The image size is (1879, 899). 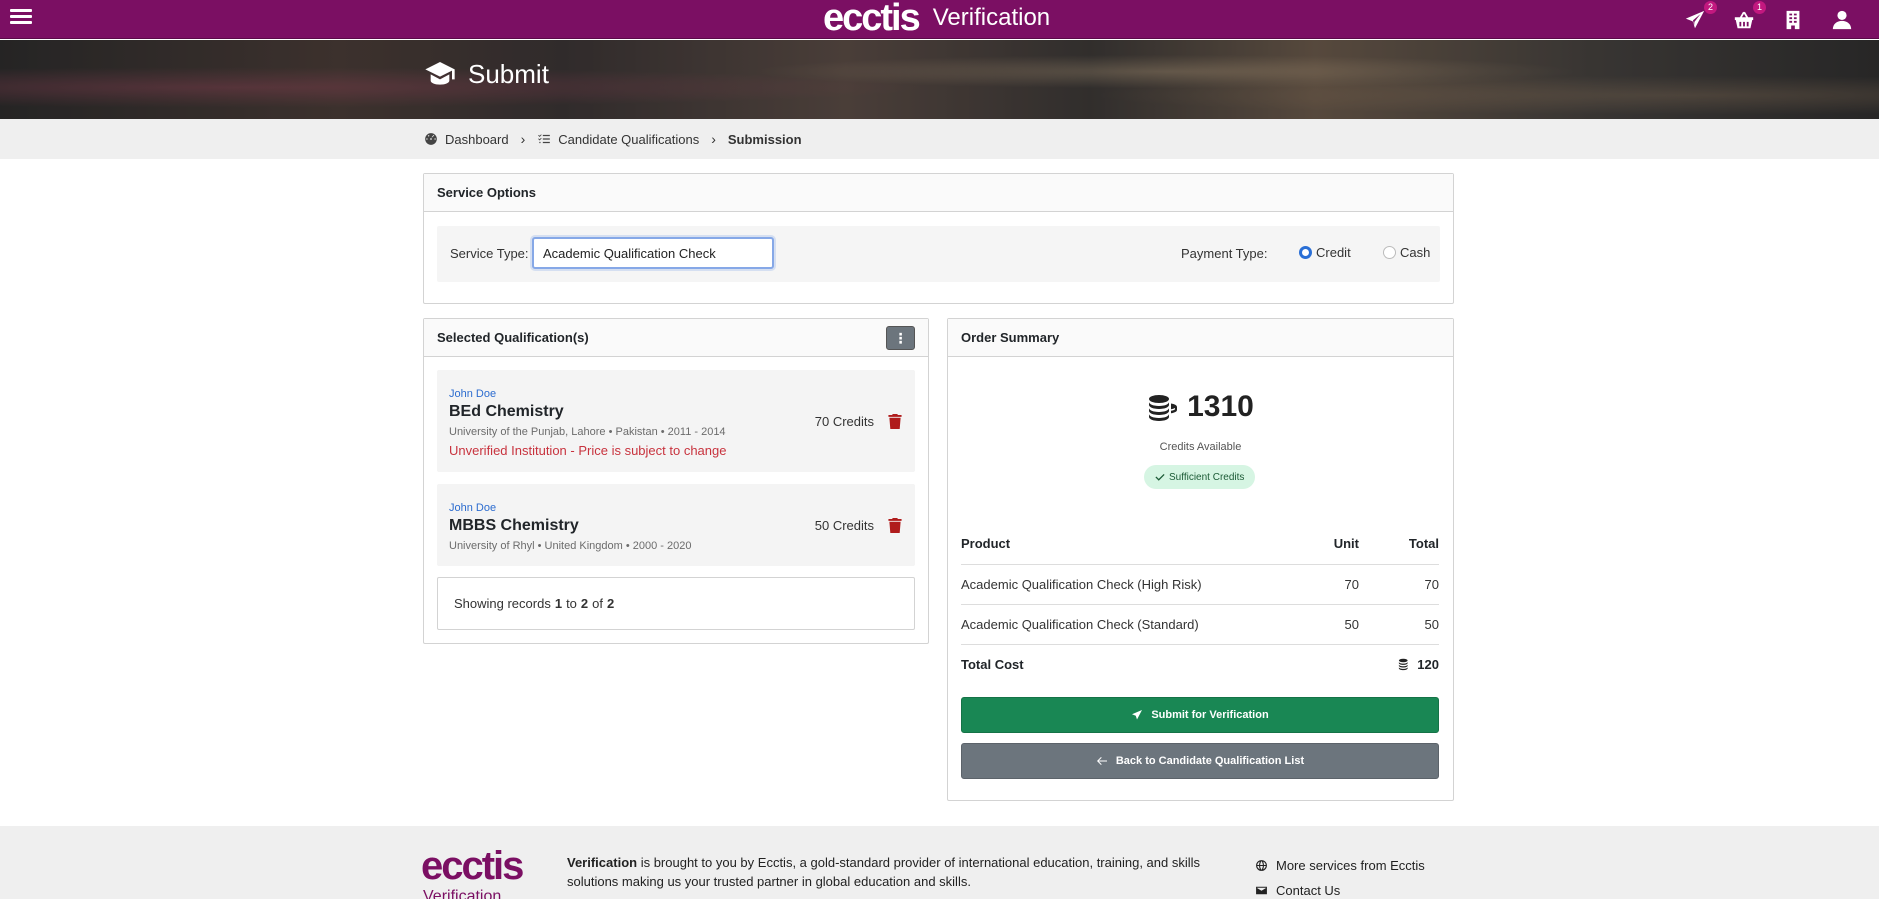 I want to click on building-icon, so click(x=1793, y=20).